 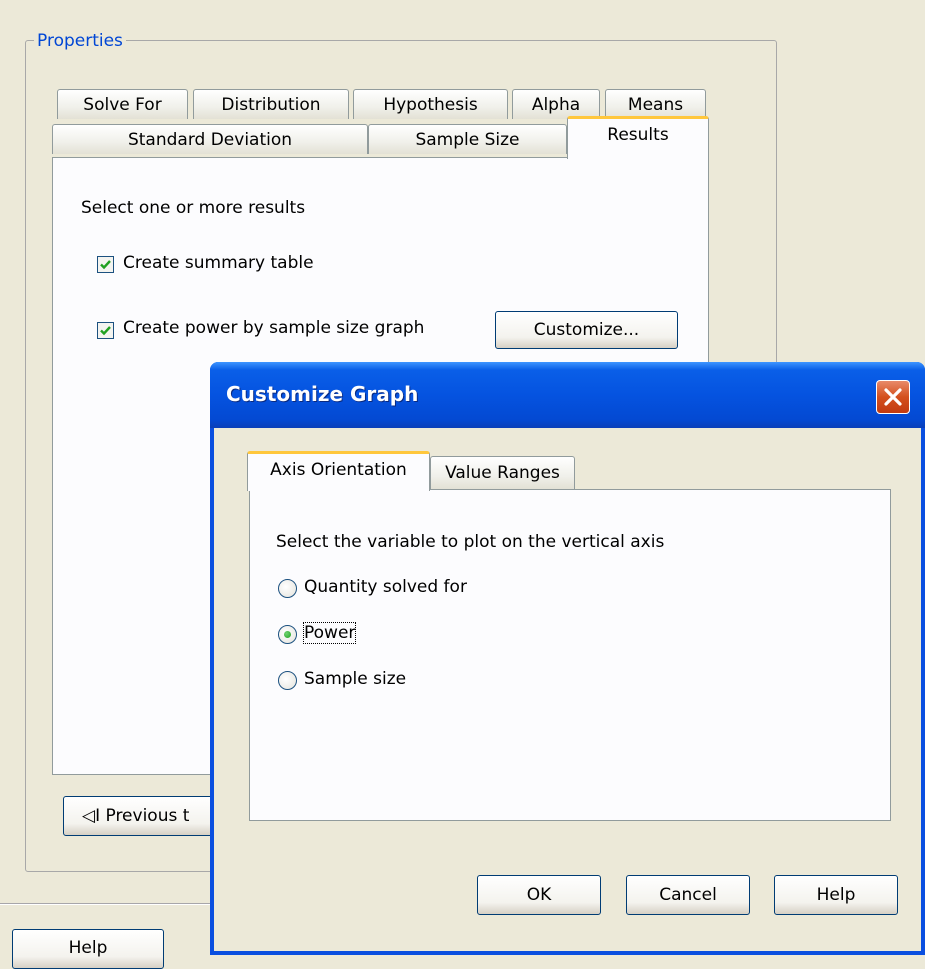 What do you see at coordinates (430, 104) in the screenshot?
I see `tab-hypothesis: Hypothesis` at bounding box center [430, 104].